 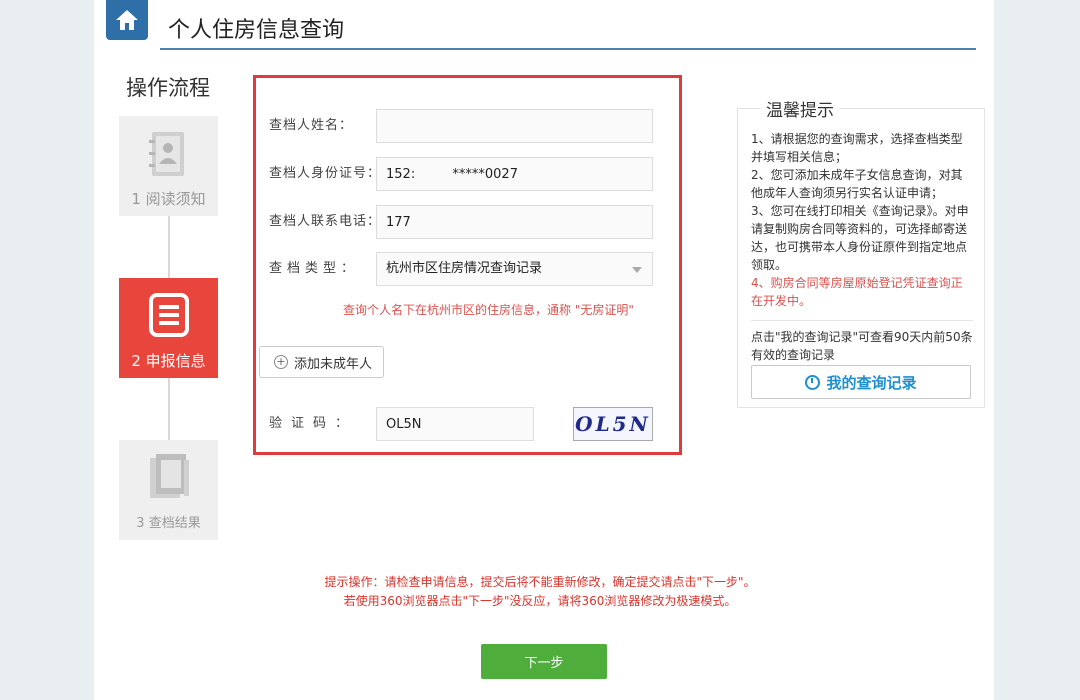 What do you see at coordinates (637, 270) in the screenshot?
I see `dropdown-arrow-icon` at bounding box center [637, 270].